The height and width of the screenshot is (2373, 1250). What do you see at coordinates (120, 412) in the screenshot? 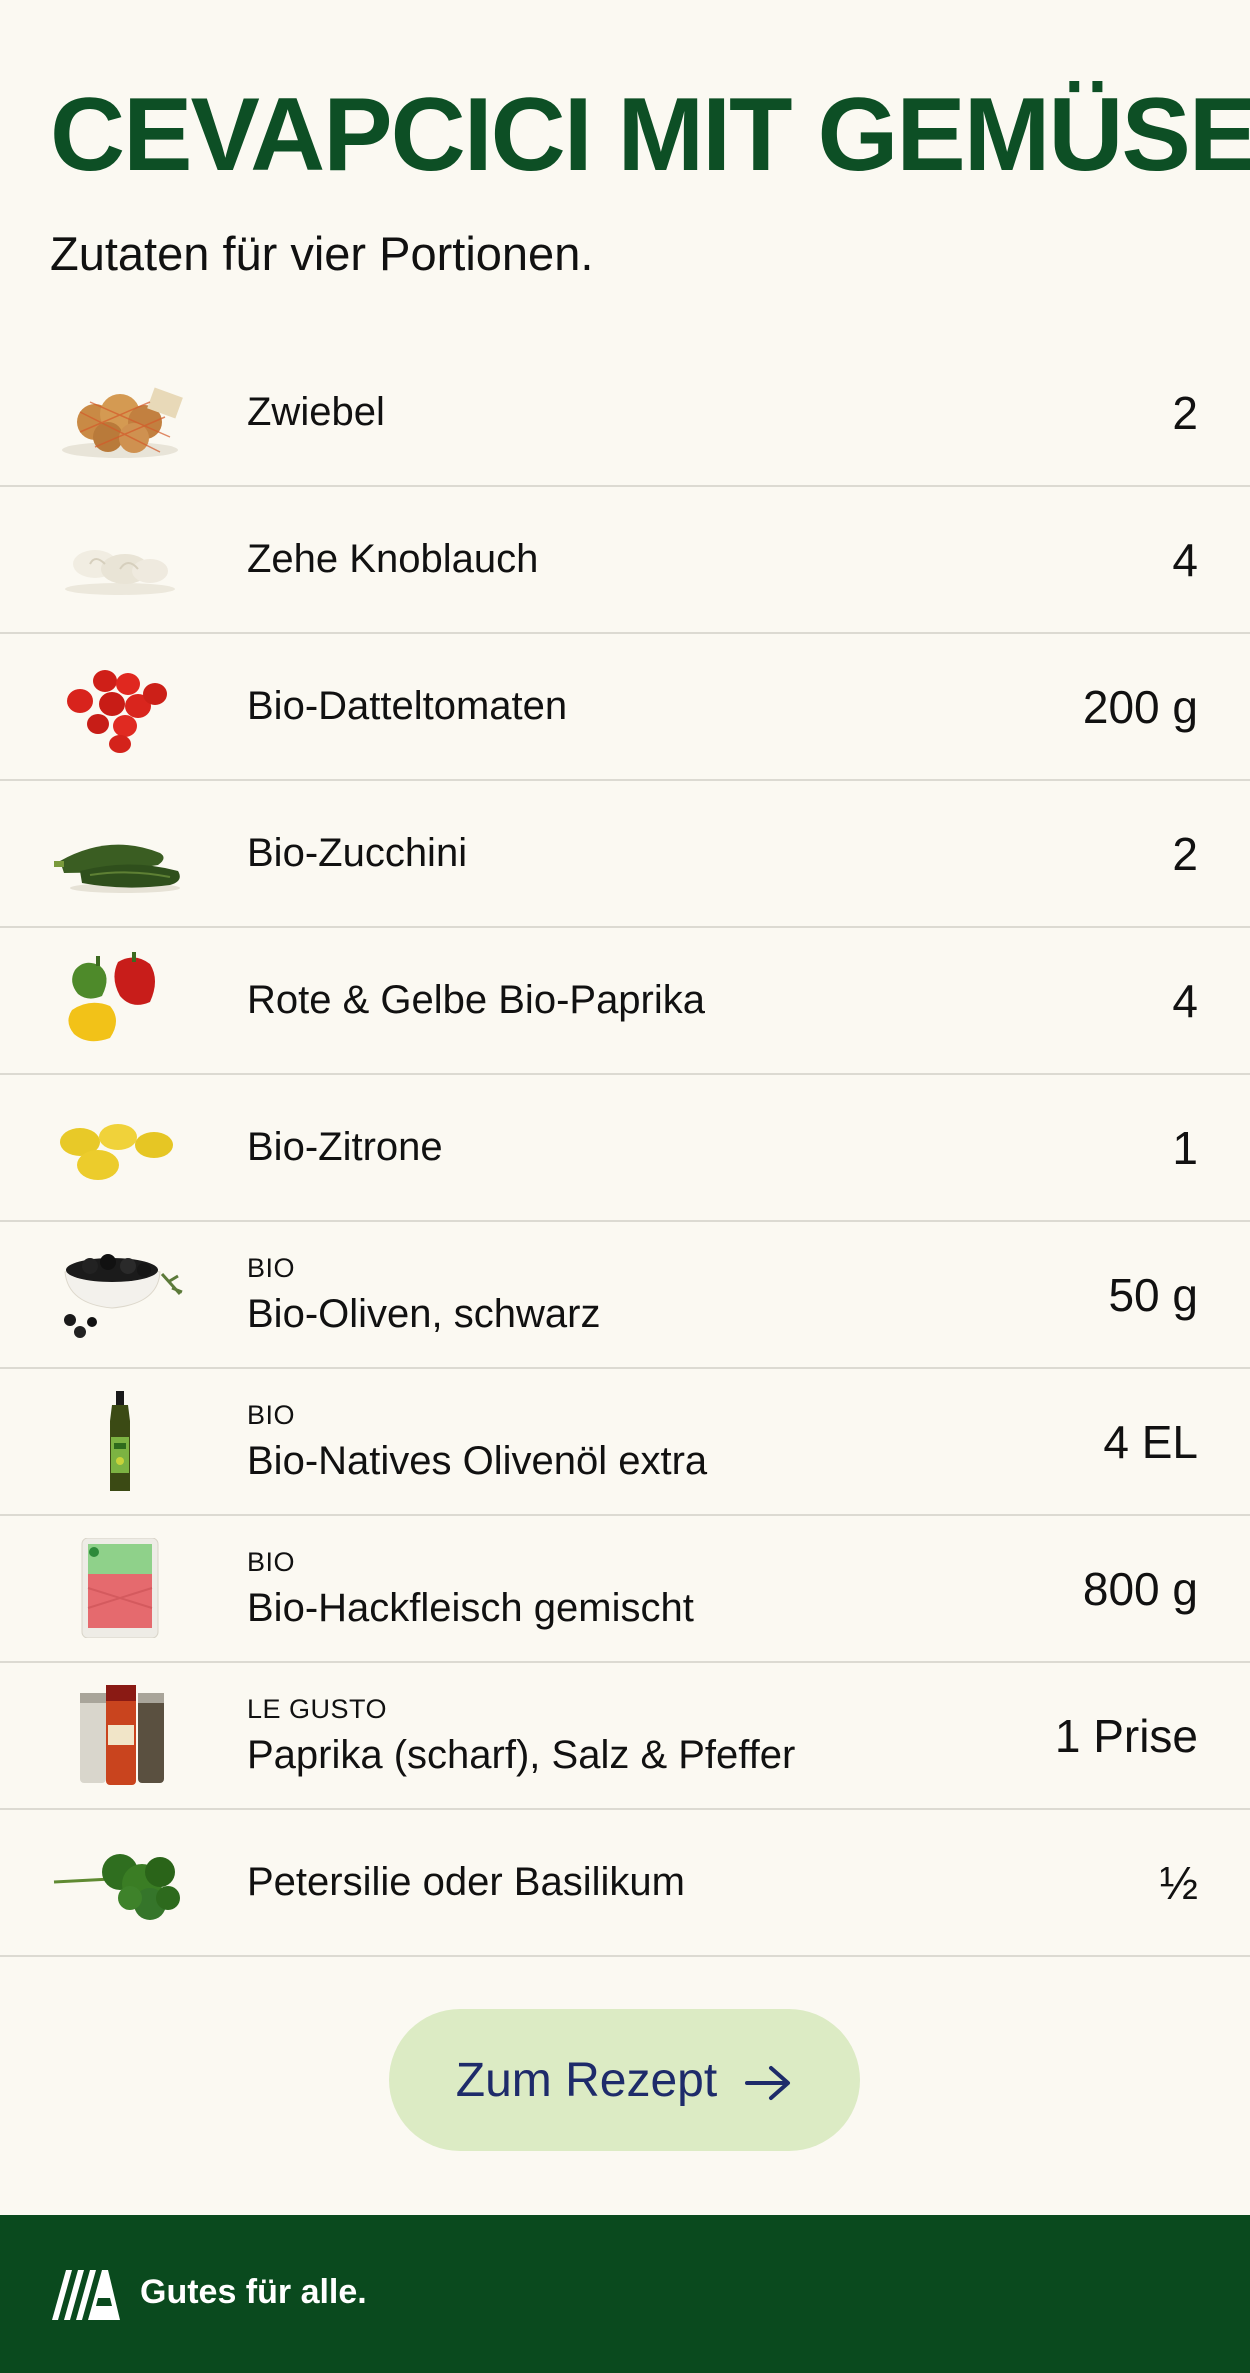
I see `onion-net-icon` at bounding box center [120, 412].